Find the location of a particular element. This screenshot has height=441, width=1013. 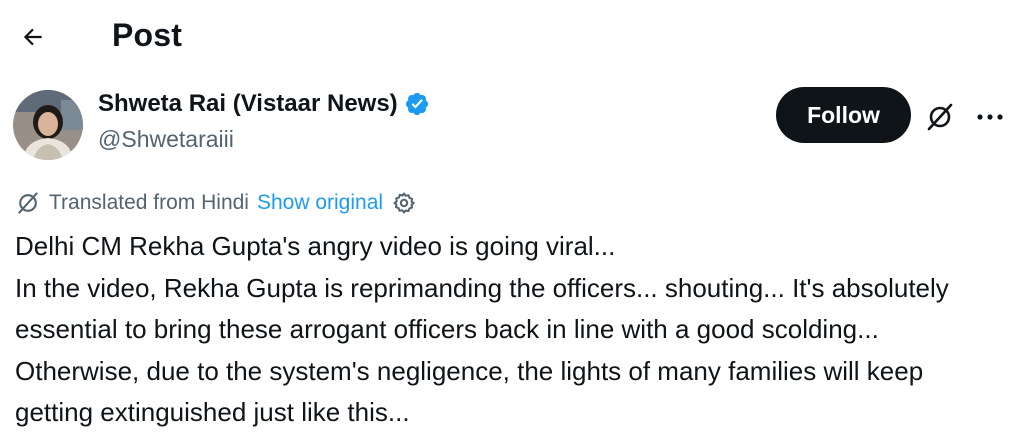

author-display-name: Shweta Rai (Vistaar News) is located at coordinates (264, 104).